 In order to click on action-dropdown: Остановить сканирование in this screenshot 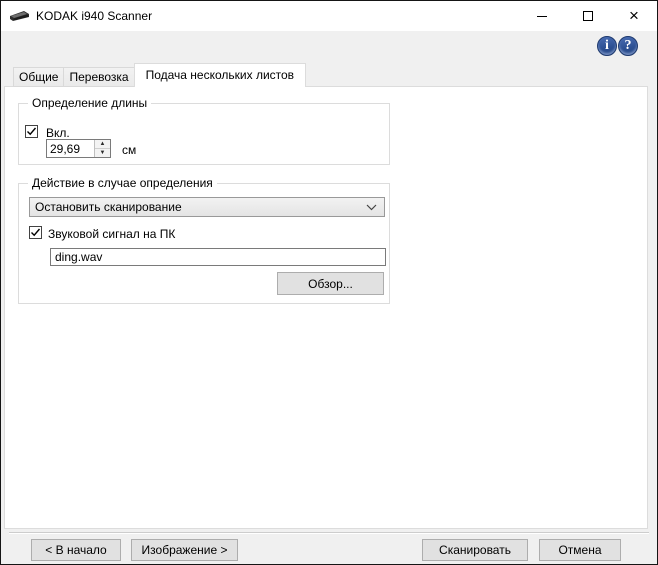, I will do `click(207, 207)`.